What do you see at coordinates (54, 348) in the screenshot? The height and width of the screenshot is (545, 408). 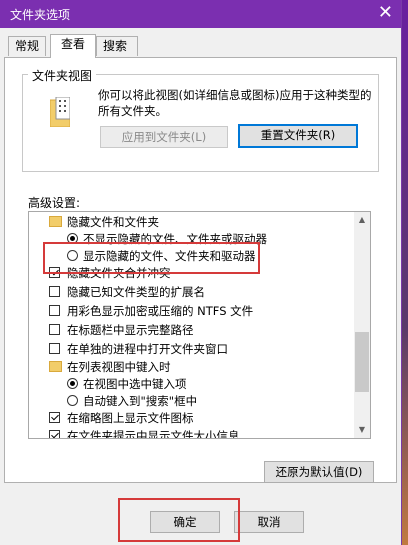 I see `checkbox-separate-process` at bounding box center [54, 348].